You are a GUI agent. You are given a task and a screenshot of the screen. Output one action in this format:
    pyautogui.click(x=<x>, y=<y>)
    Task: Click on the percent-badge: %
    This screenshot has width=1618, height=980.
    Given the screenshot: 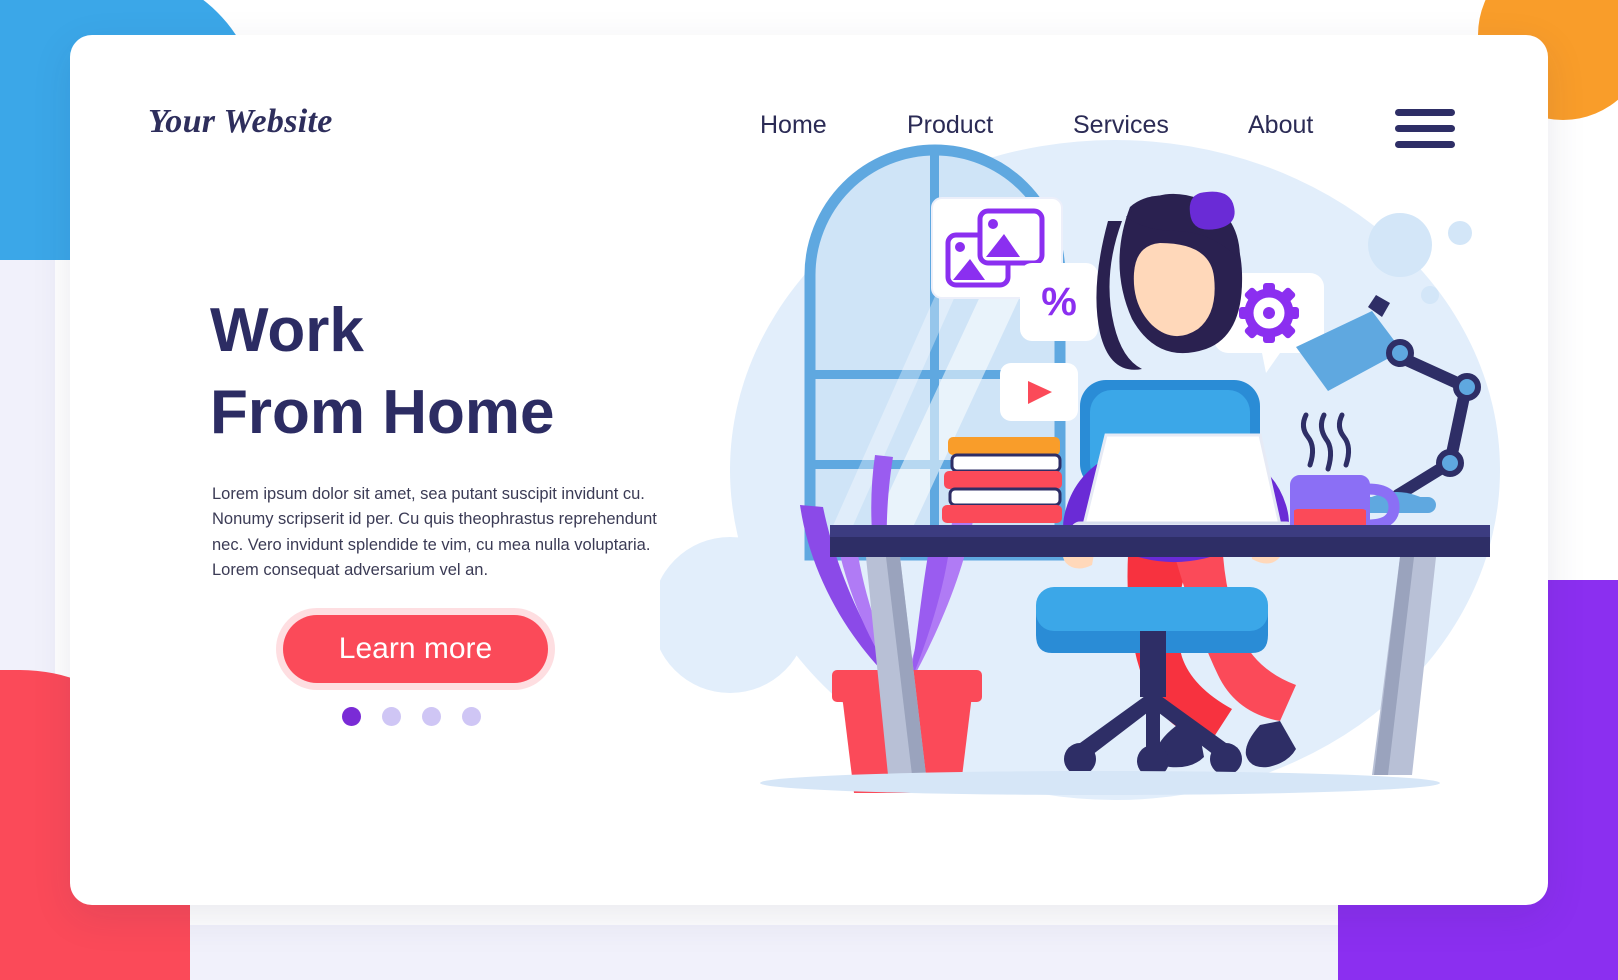 What is the action you would take?
    pyautogui.click(x=1059, y=302)
    